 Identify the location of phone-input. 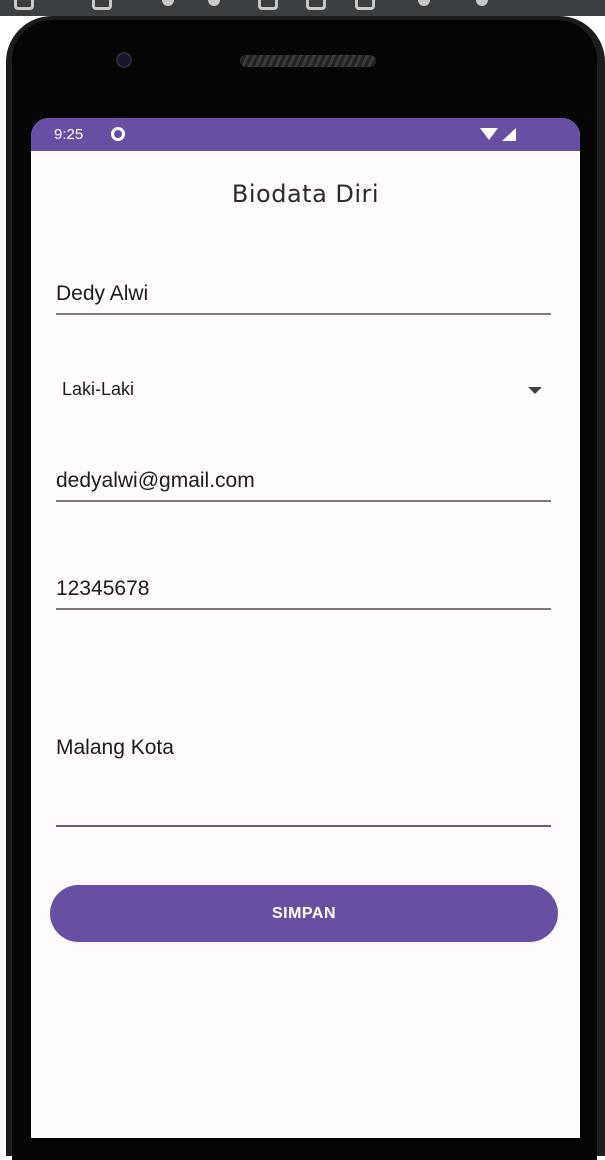
(303, 589).